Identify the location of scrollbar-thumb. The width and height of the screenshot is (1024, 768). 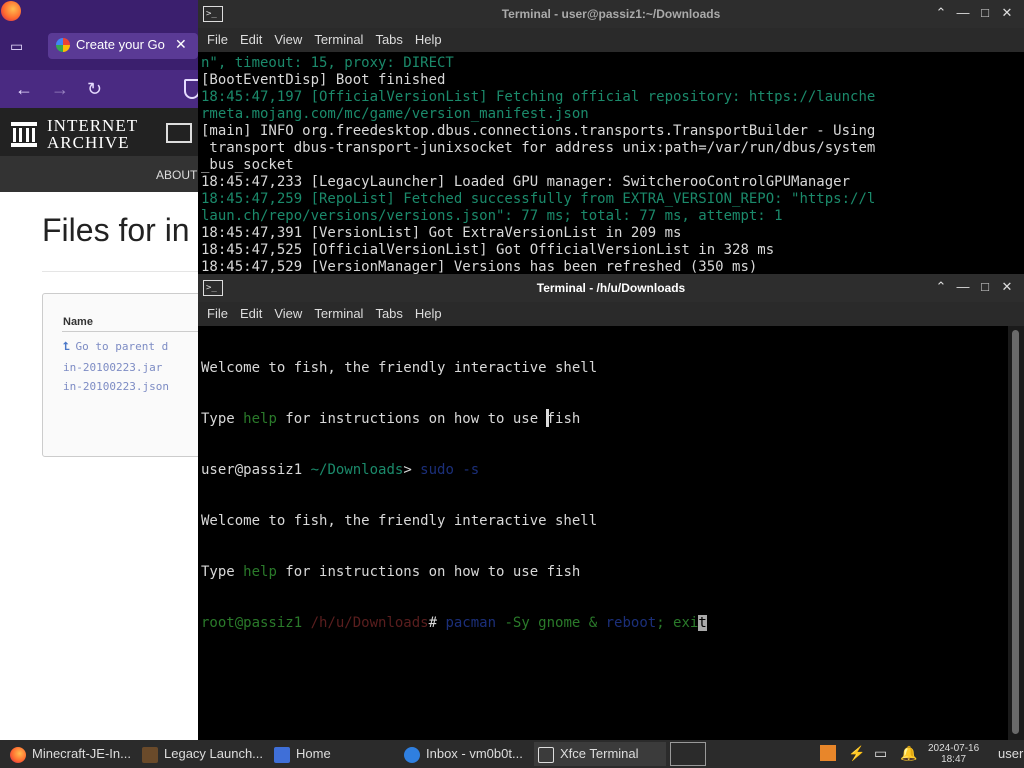
(1015, 532).